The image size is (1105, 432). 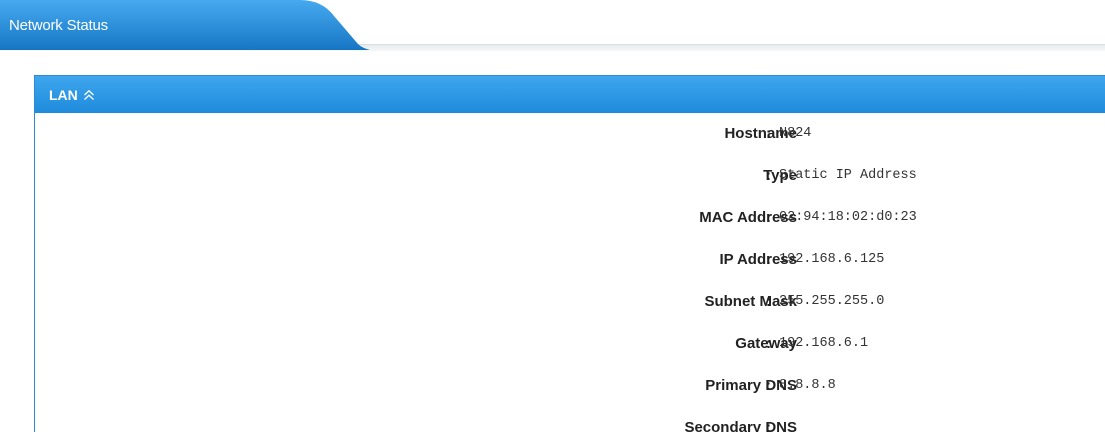 What do you see at coordinates (848, 175) in the screenshot?
I see `type-value: Static IP Address` at bounding box center [848, 175].